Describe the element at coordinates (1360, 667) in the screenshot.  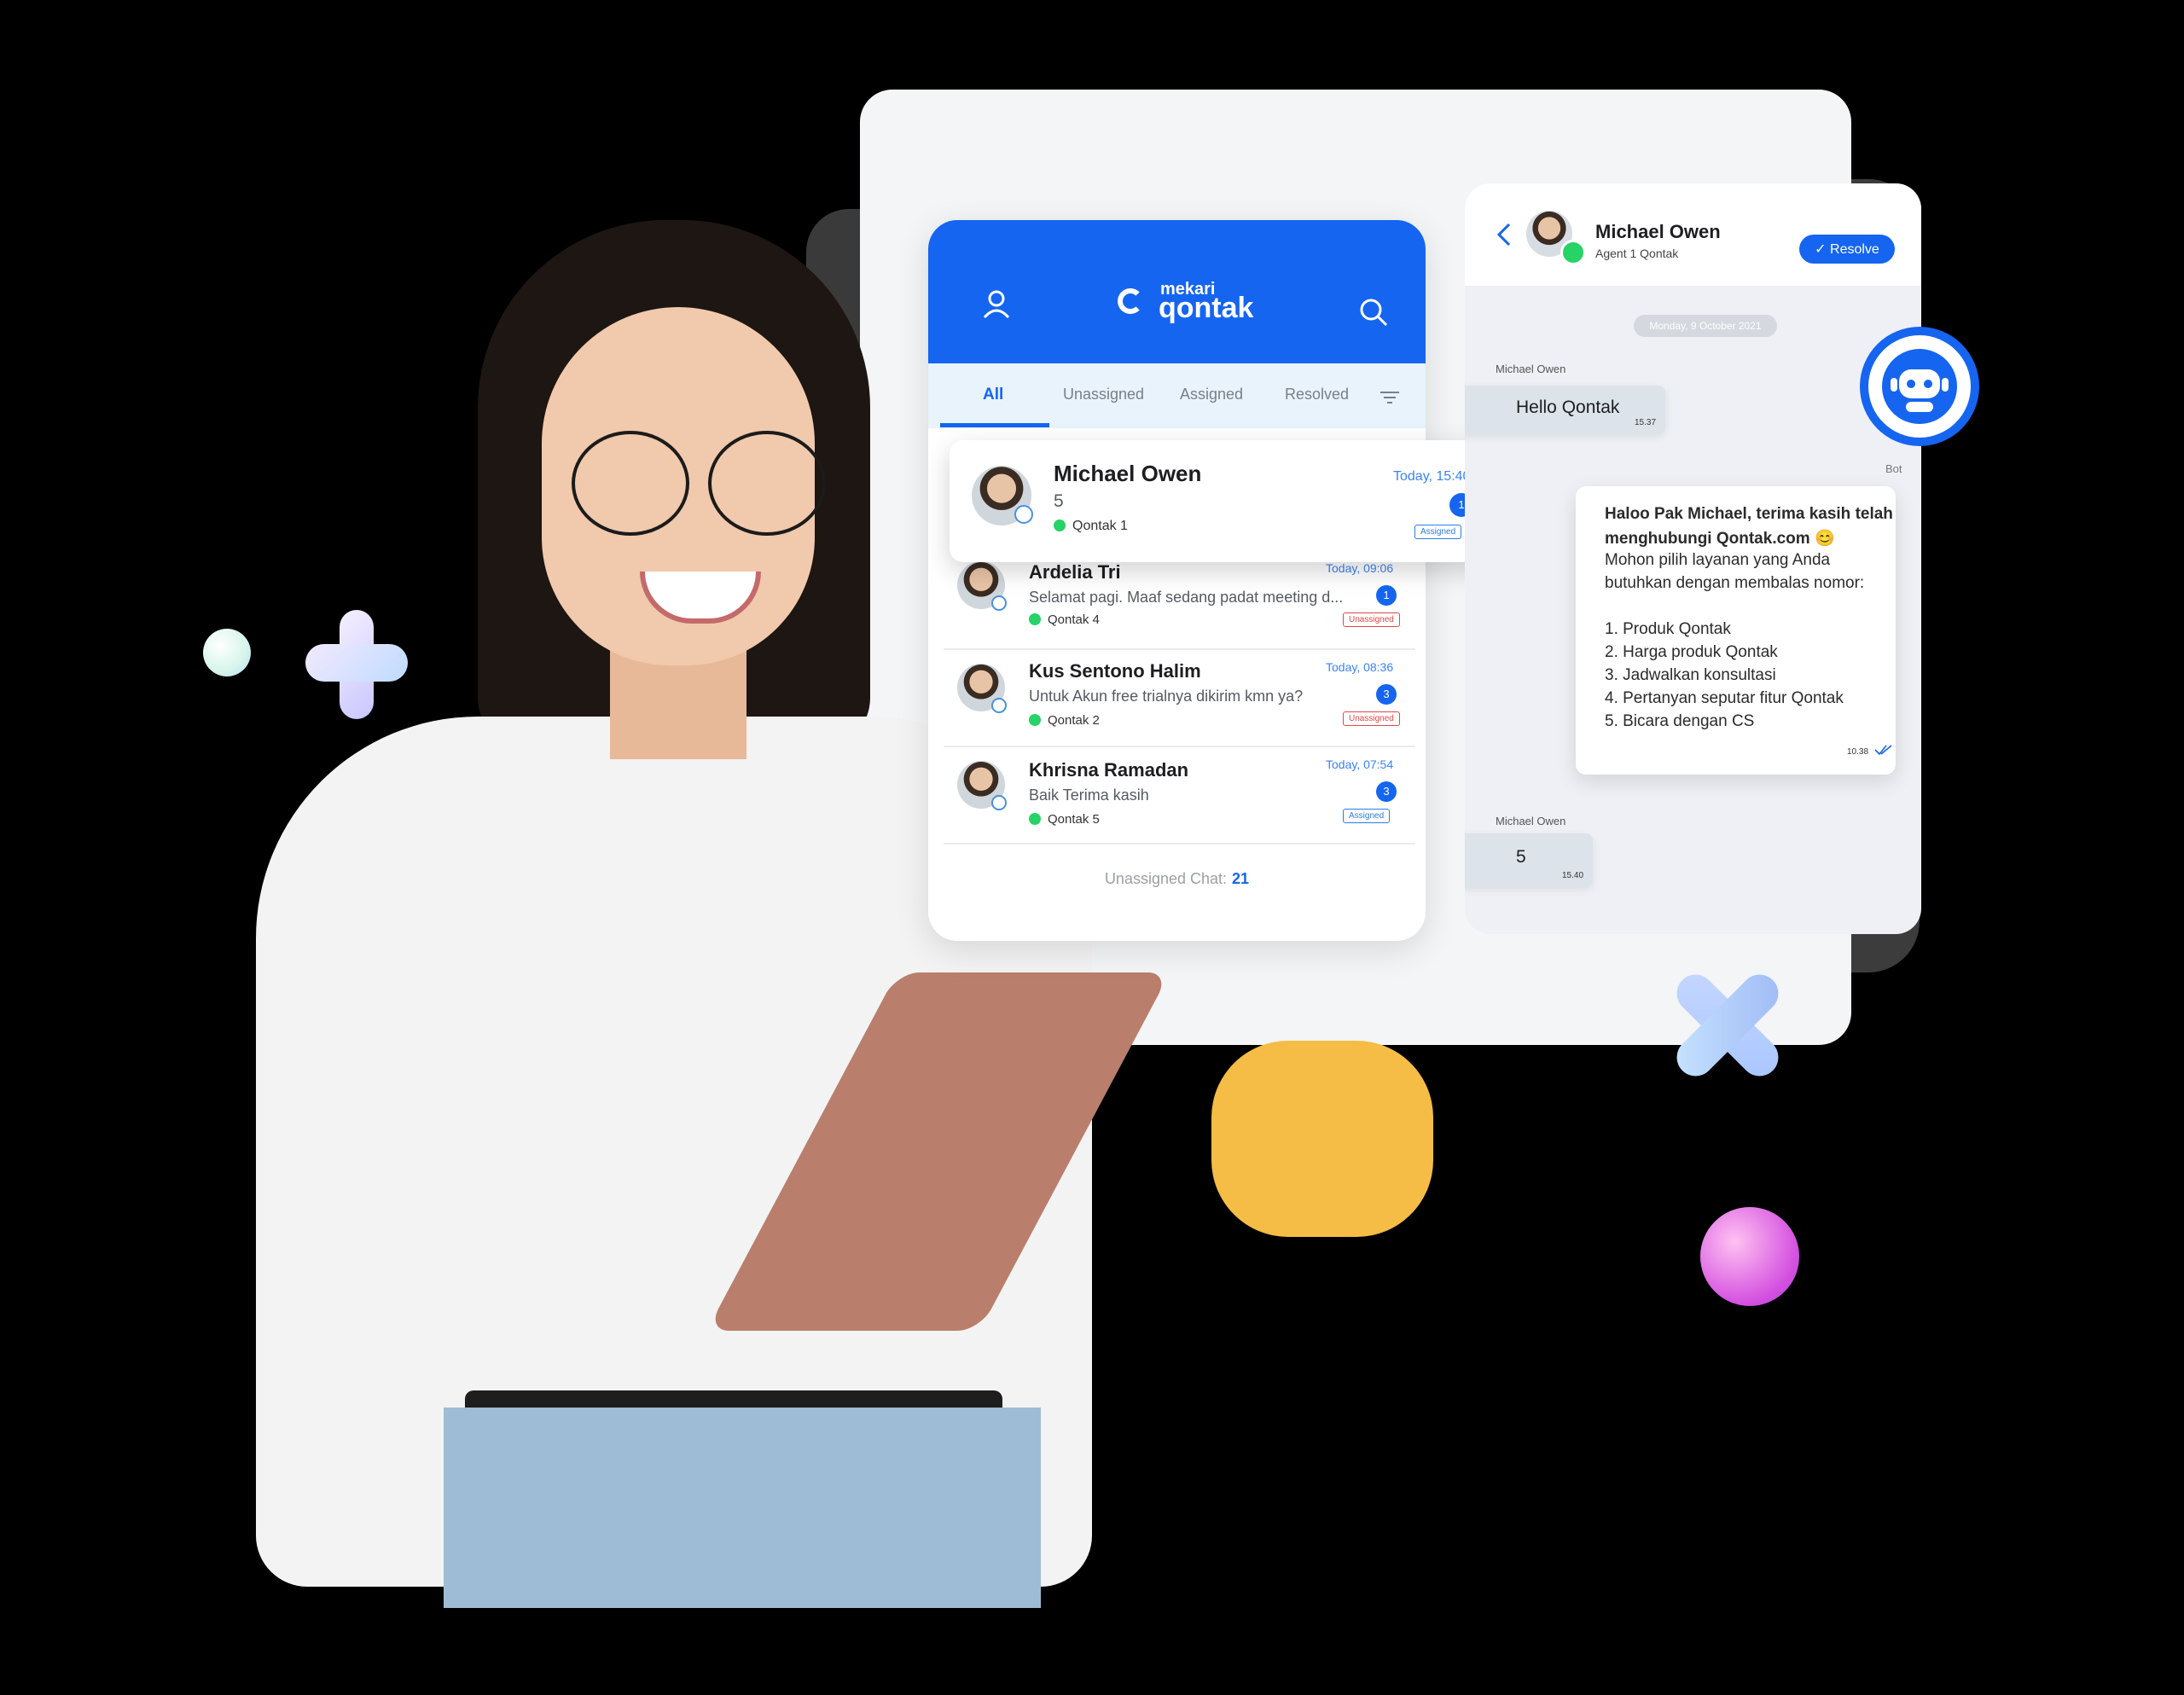
I see `timestamp: Today, 08:36` at that location.